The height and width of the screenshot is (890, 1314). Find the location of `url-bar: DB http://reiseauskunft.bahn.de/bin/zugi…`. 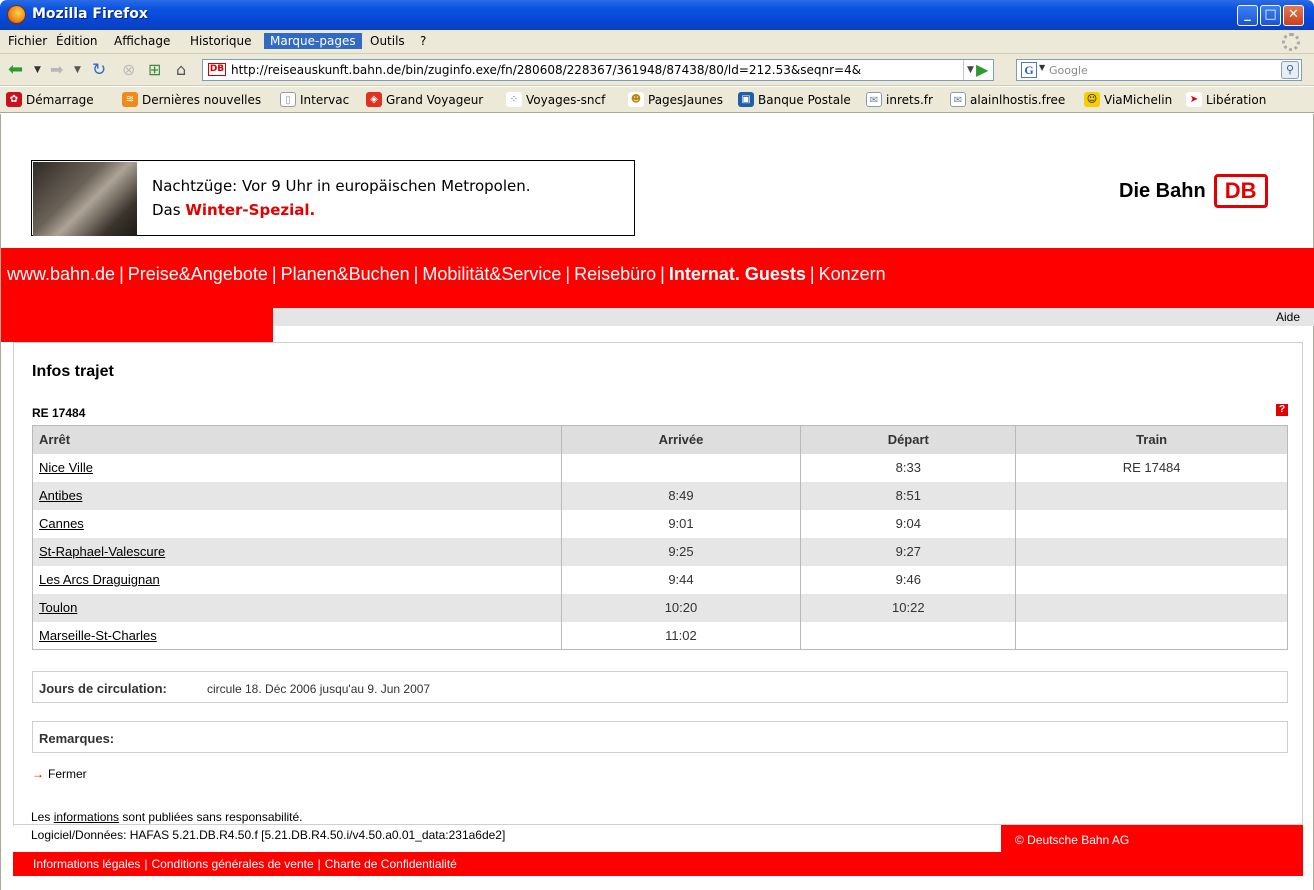

url-bar: DB http://reiseauskunft.bahn.de/bin/zugi… is located at coordinates (598, 70).